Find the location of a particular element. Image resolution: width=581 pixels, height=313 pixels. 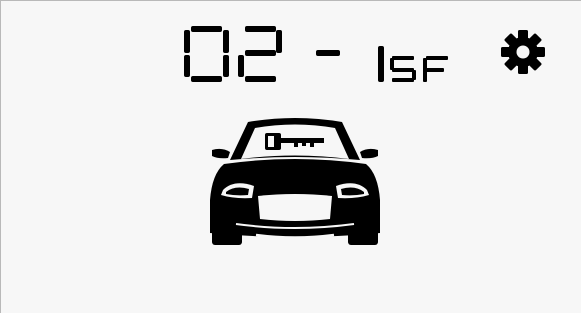

segment-letter-s is located at coordinates (403, 69).